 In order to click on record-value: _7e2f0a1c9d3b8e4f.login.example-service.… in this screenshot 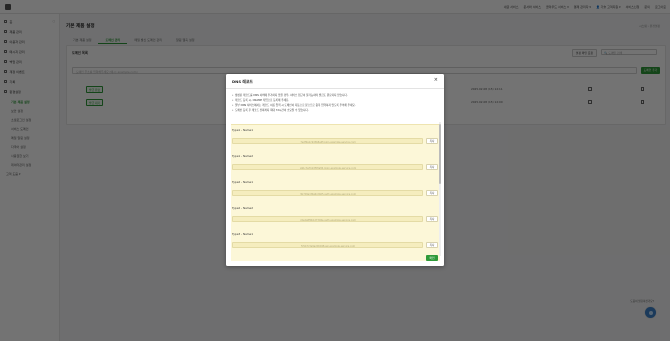, I will do `click(327, 141)`.